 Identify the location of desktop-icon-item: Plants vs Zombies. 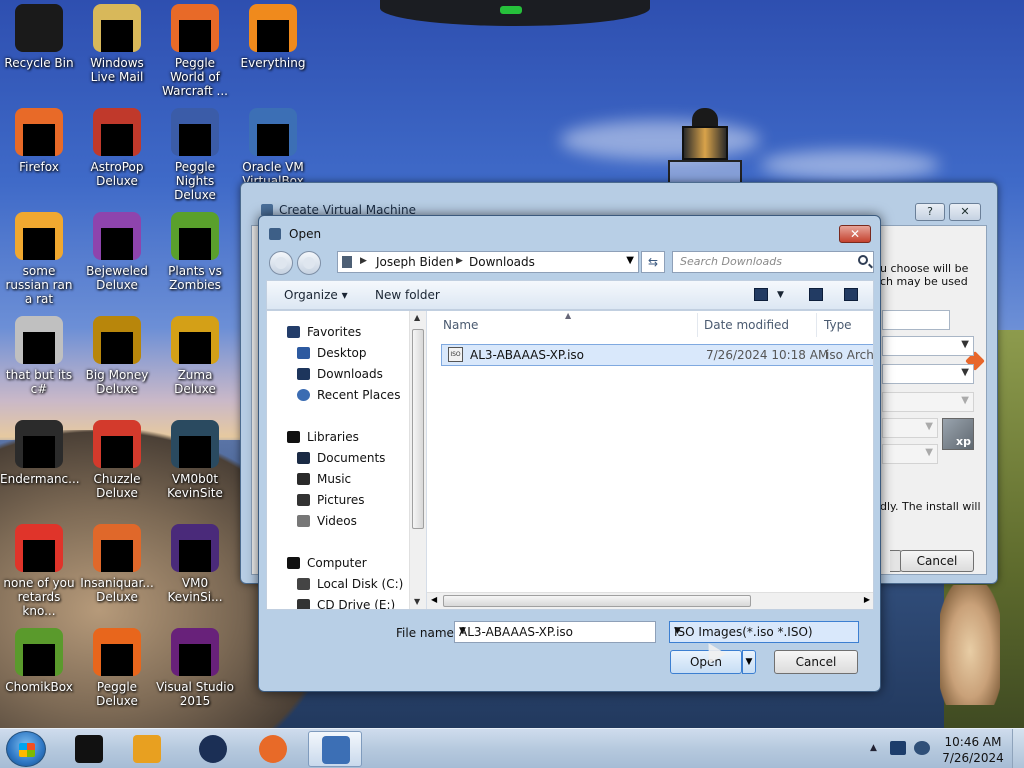
(195, 252).